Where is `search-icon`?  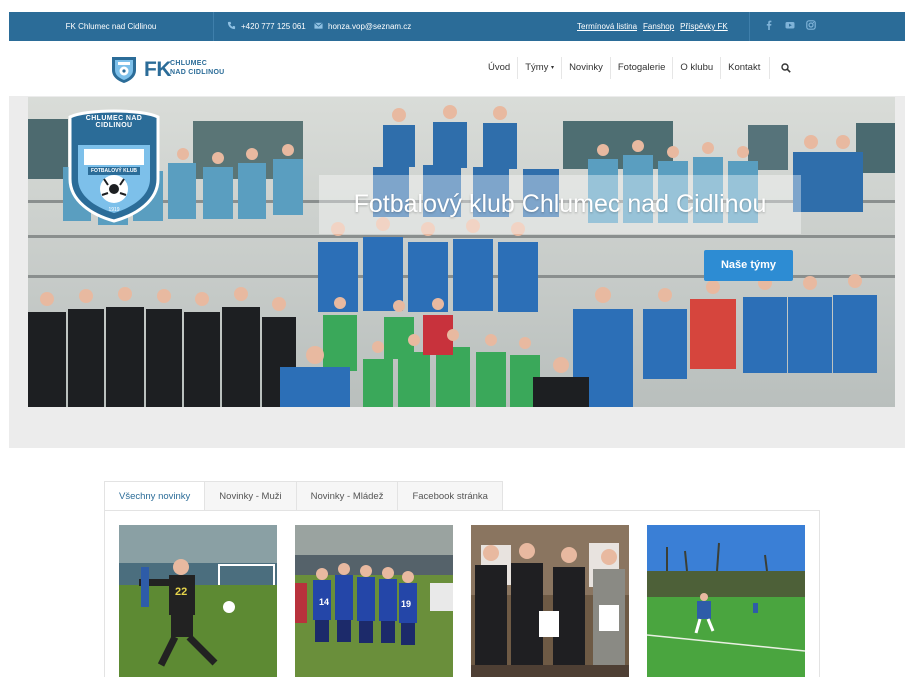
search-icon is located at coordinates (786, 68).